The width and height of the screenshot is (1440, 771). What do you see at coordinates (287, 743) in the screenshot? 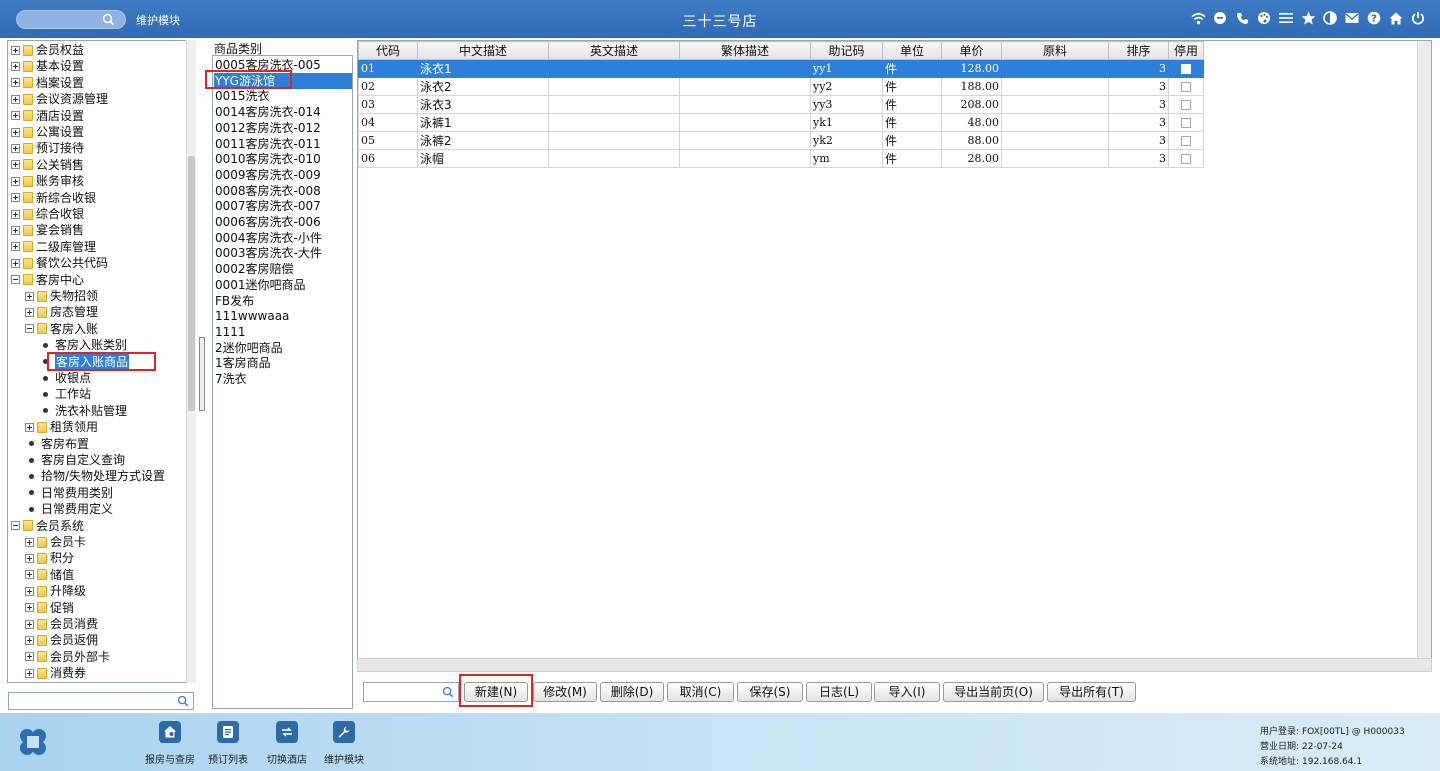
I see `footer-button-switch: 切换酒店` at bounding box center [287, 743].